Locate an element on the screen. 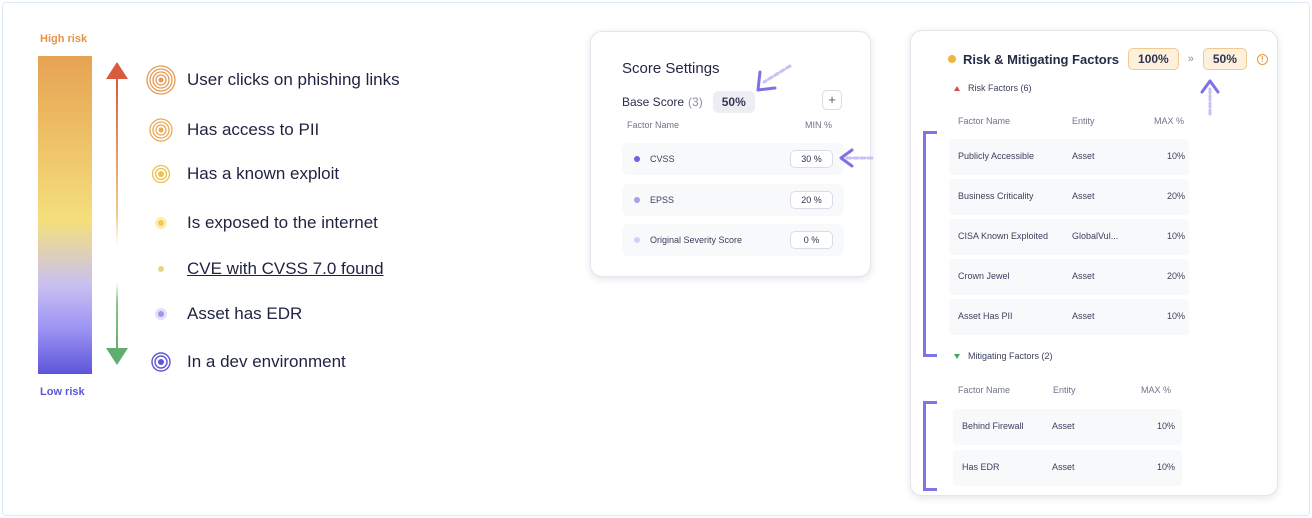  pointer-arrows-layer is located at coordinates (988, 116).